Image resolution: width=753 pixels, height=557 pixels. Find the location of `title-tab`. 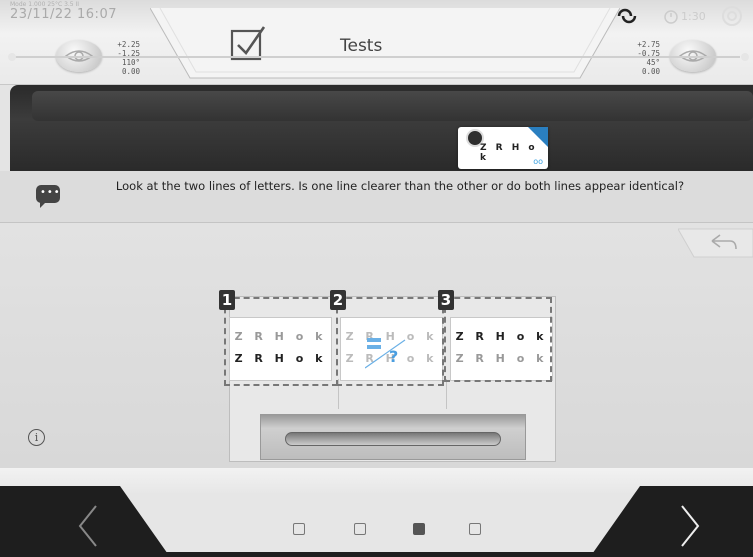

title-tab is located at coordinates (385, 43).